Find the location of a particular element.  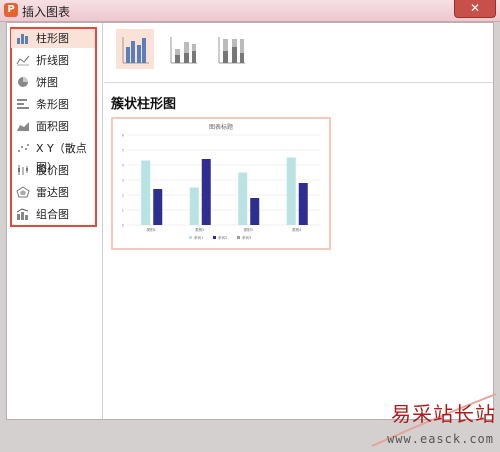

subtype-clustered-column is located at coordinates (135, 49).